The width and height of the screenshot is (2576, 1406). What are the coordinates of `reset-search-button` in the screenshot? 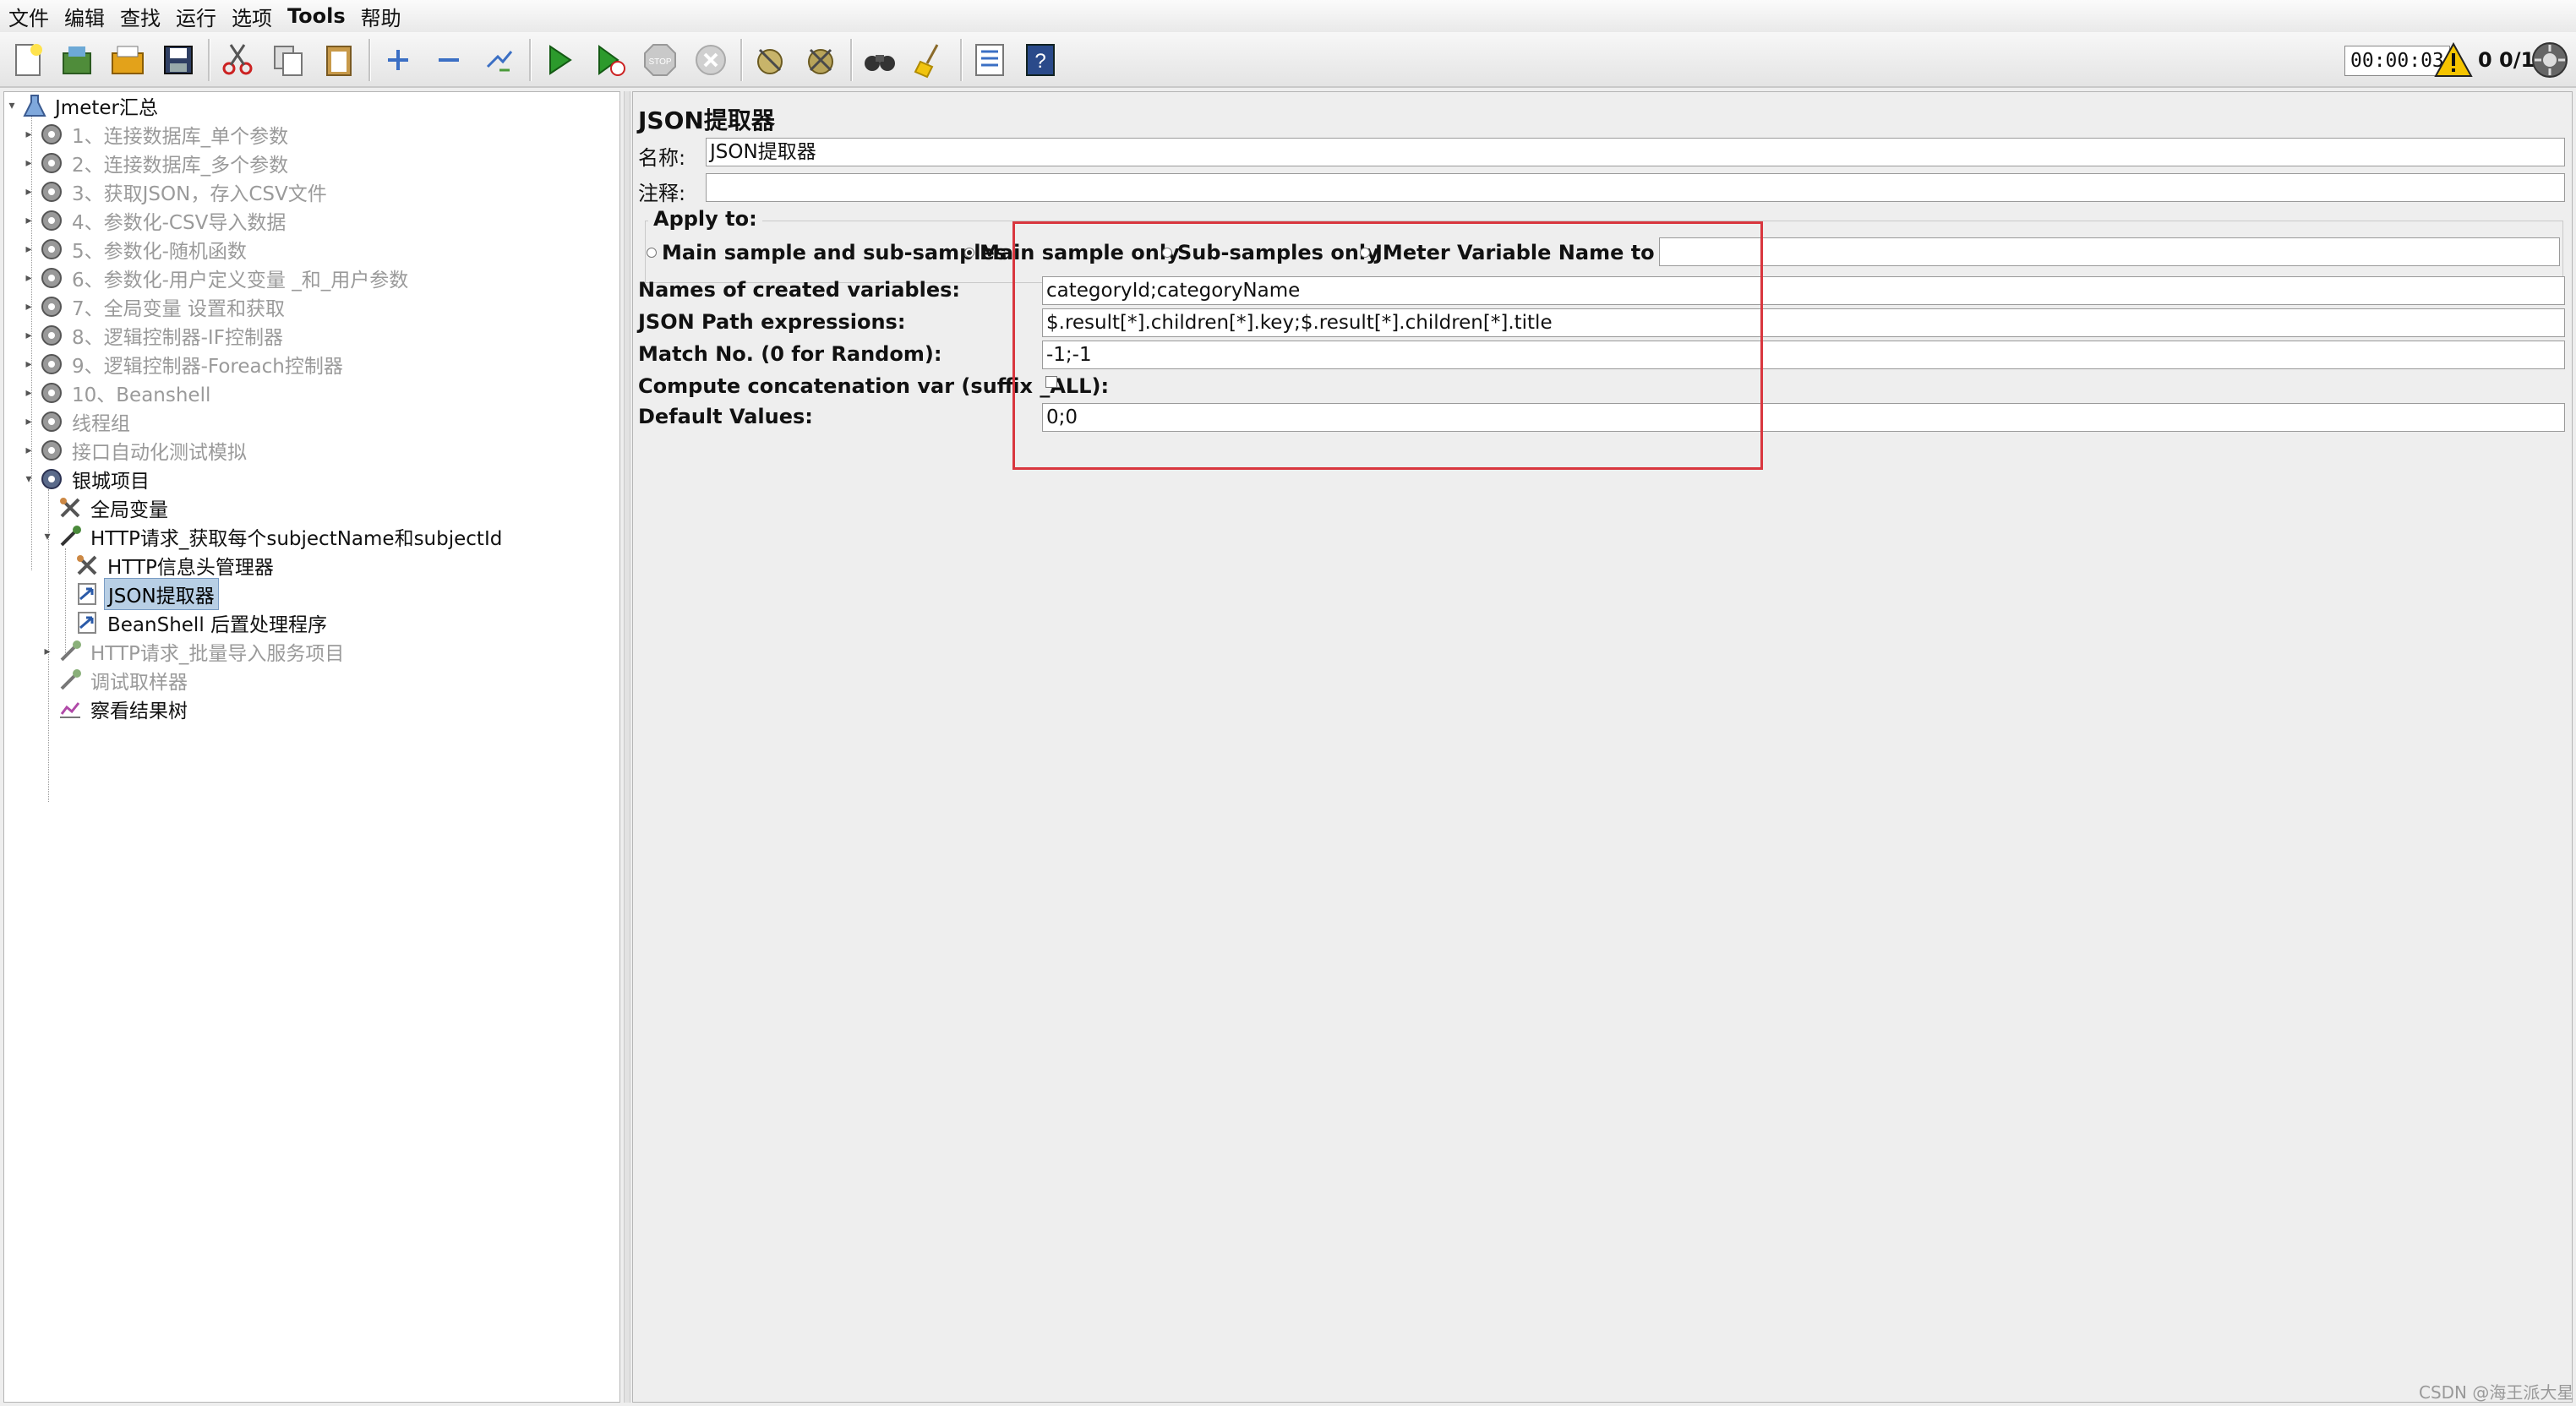 It's located at (930, 60).